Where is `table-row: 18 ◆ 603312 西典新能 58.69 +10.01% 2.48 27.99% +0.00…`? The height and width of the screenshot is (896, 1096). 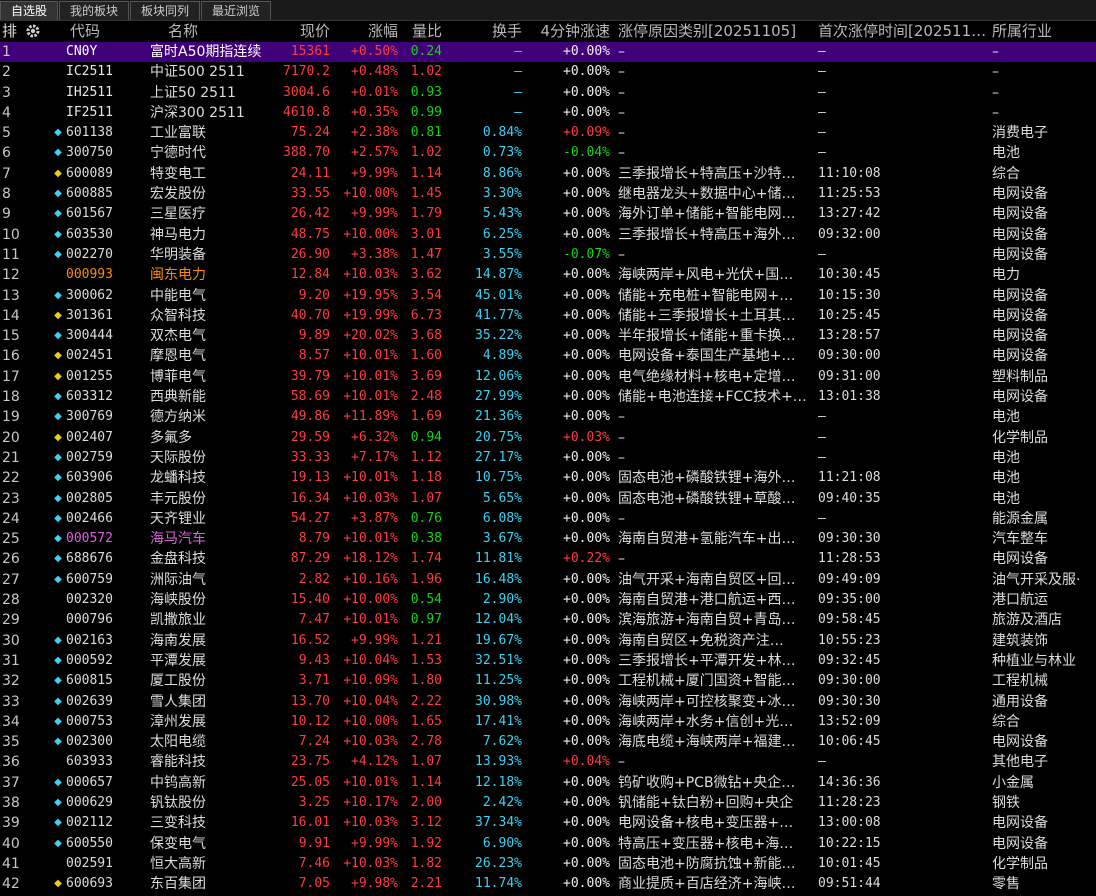 table-row: 18 ◆ 603312 西典新能 58.69 +10.01% 2.48 27.99% +0.00… is located at coordinates (548, 397).